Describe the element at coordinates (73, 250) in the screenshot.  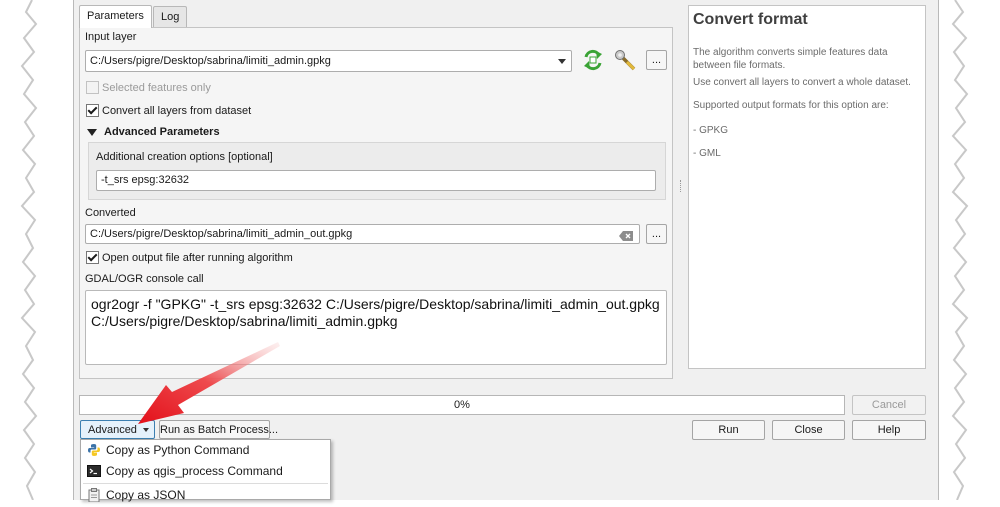
I see `dialog-left-border` at that location.